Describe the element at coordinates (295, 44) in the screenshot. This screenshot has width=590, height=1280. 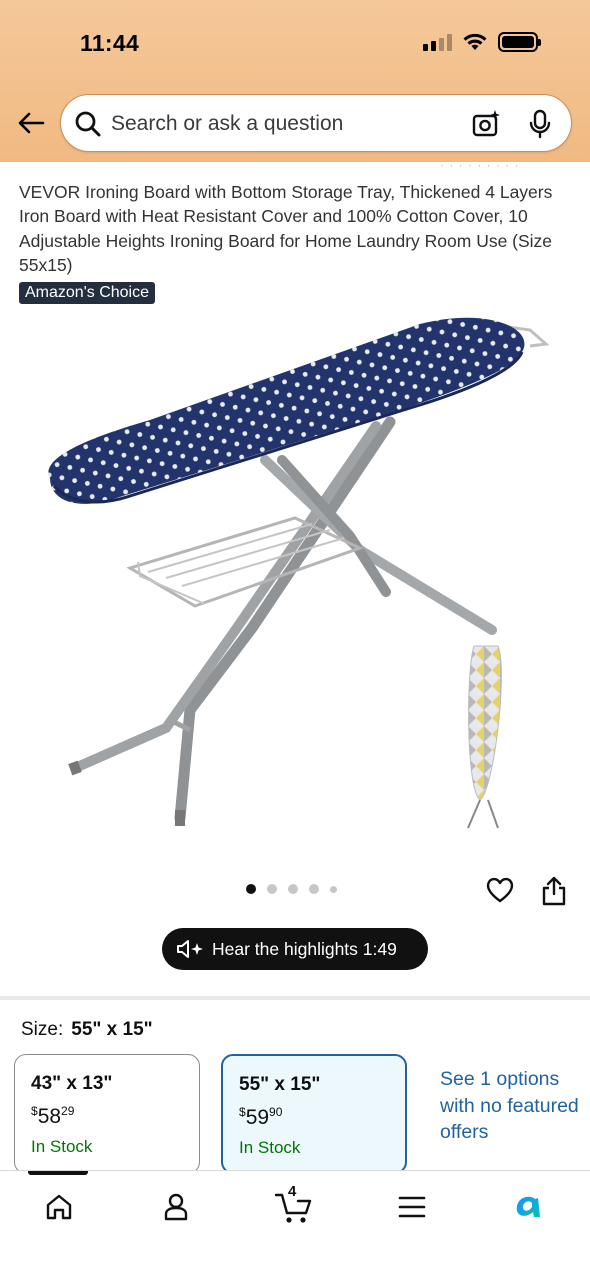
I see `status-bar: 11:44` at that location.